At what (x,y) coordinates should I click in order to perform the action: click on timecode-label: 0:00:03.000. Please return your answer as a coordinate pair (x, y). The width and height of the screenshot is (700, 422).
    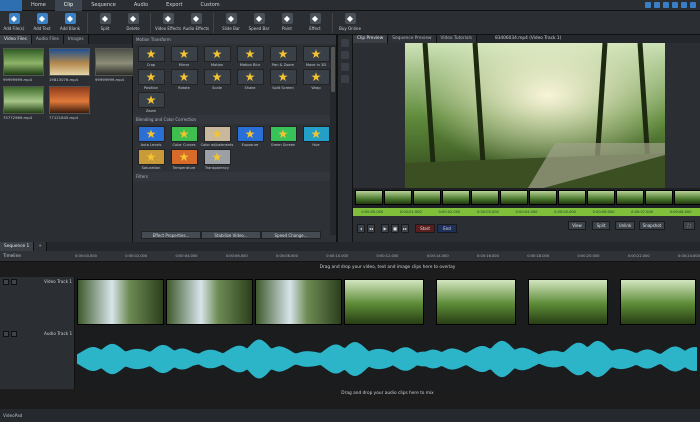
    Looking at the image, I should click on (487, 212).